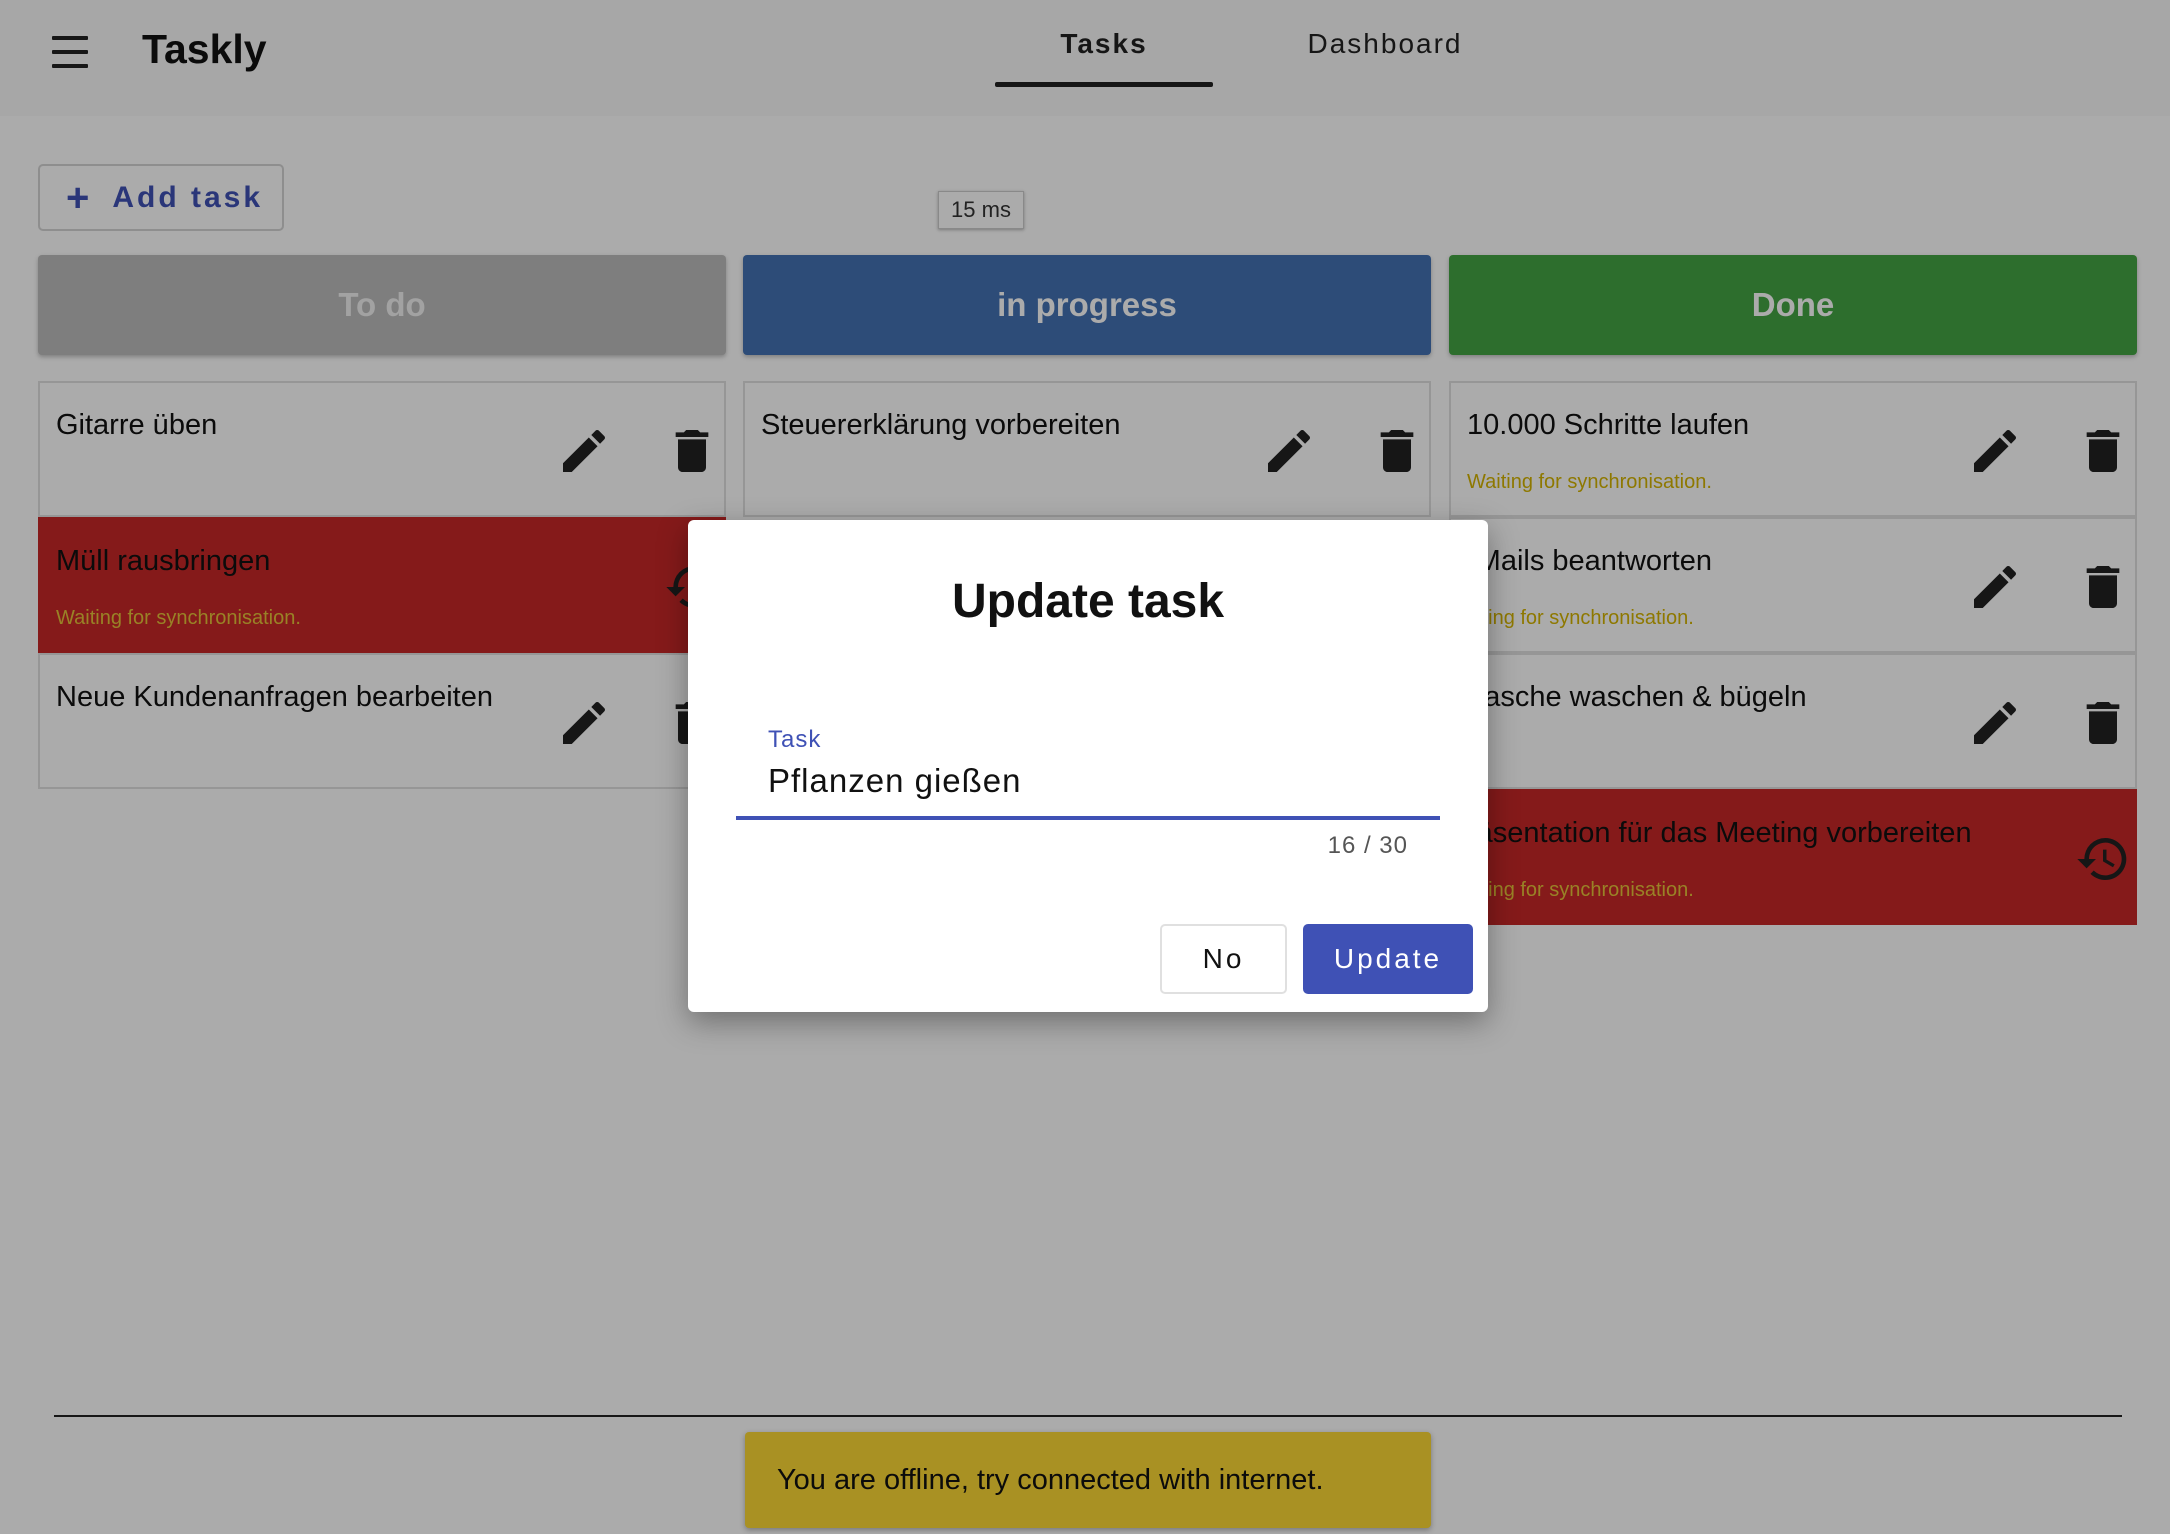 The image size is (2170, 1534). I want to click on task-input-underline, so click(1088, 818).